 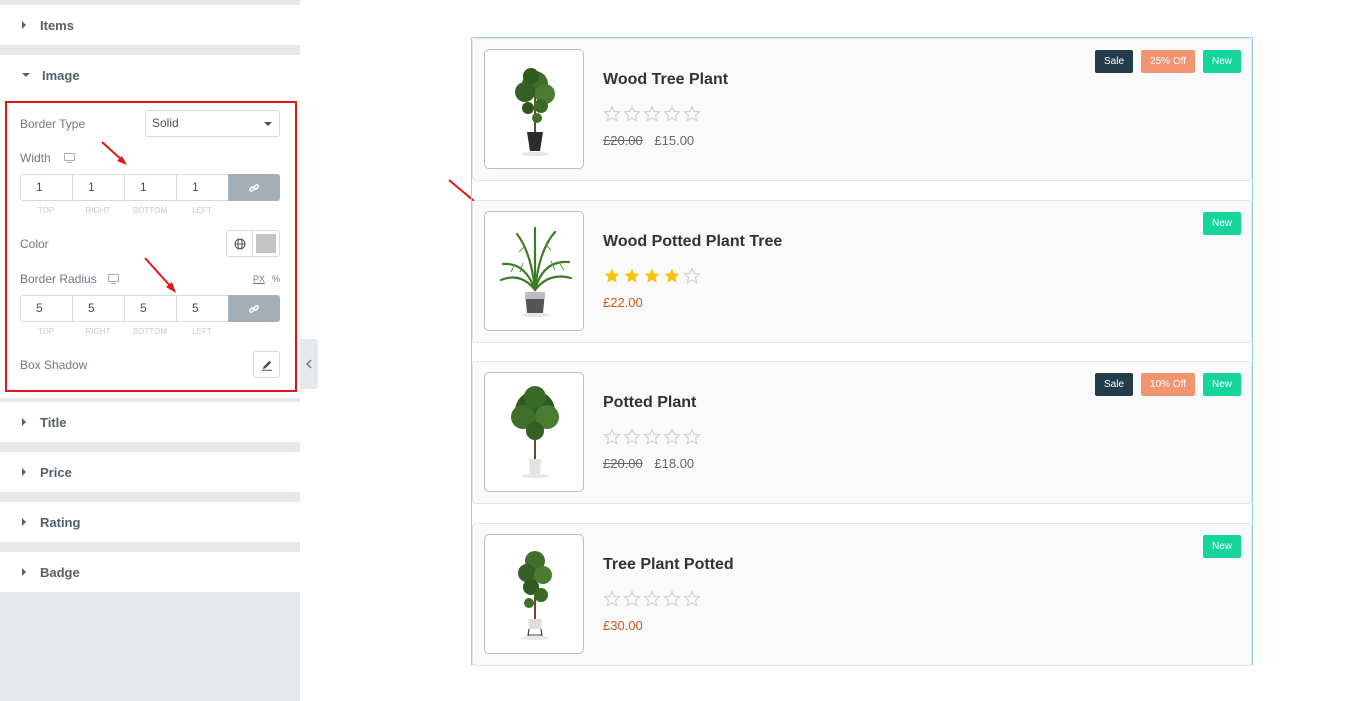 I want to click on product-card: Tree Plant Potted £30.00 New, so click(x=862, y=594).